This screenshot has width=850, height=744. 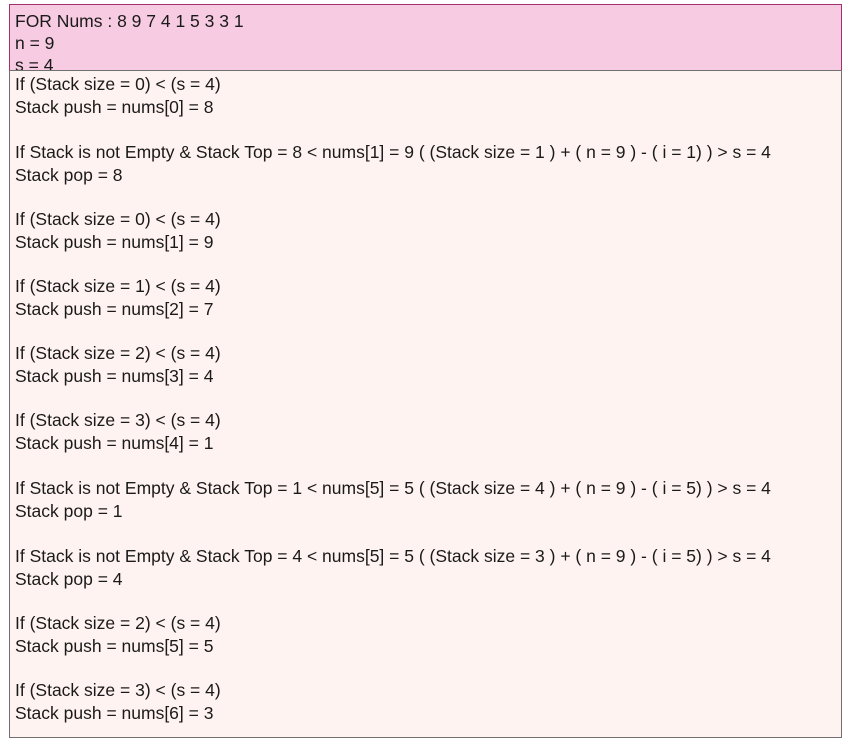 I want to click on step-action: Stack push = nums[0] = 8, so click(x=114, y=106).